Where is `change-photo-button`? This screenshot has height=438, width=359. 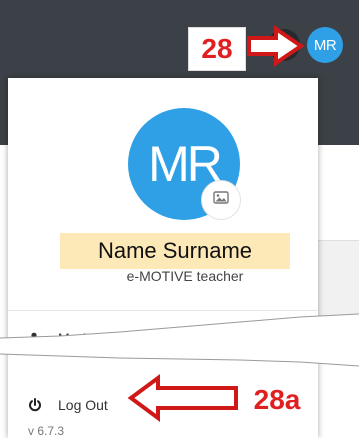
change-photo-button is located at coordinates (221, 200).